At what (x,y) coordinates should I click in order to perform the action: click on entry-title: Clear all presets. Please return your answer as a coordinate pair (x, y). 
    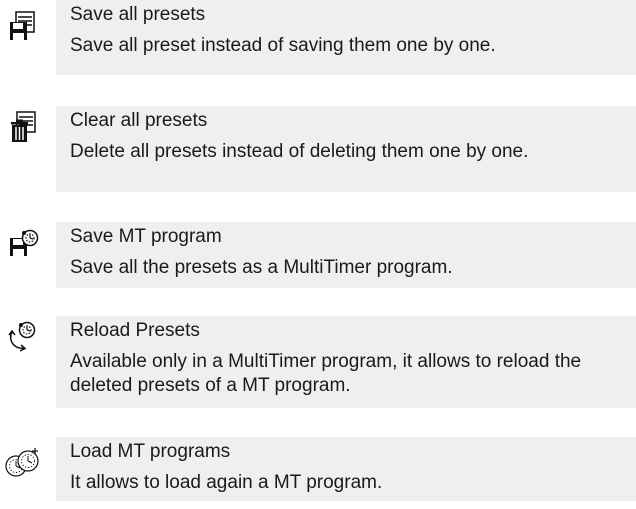
    Looking at the image, I should click on (139, 120).